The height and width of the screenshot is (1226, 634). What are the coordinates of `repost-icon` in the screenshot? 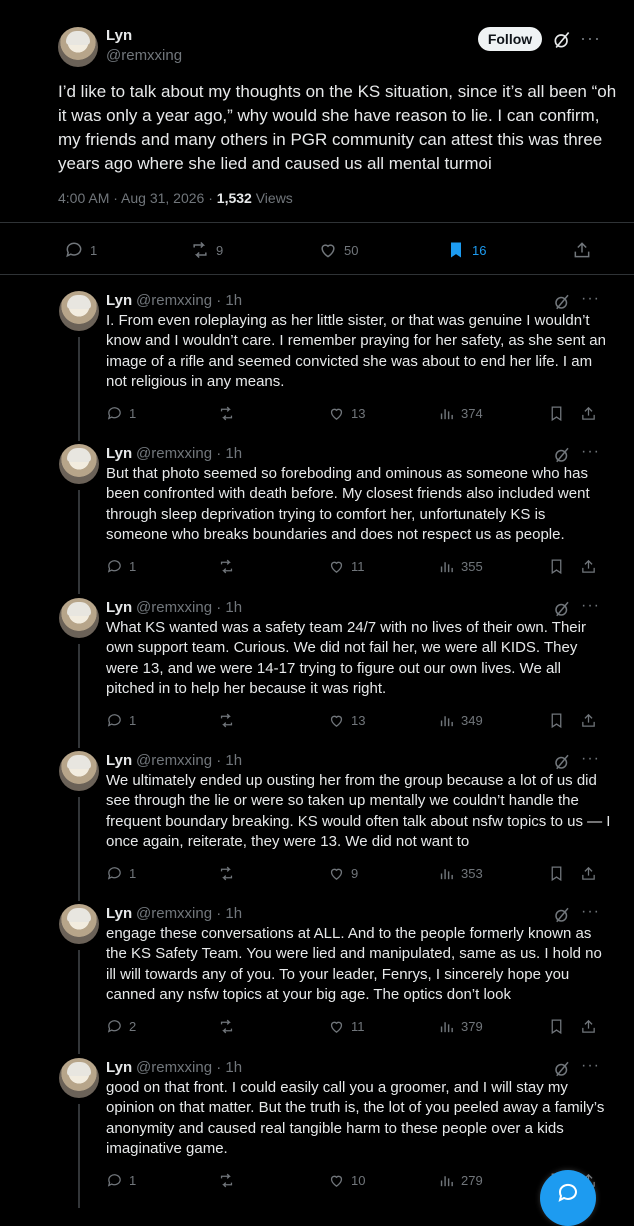 It's located at (200, 250).